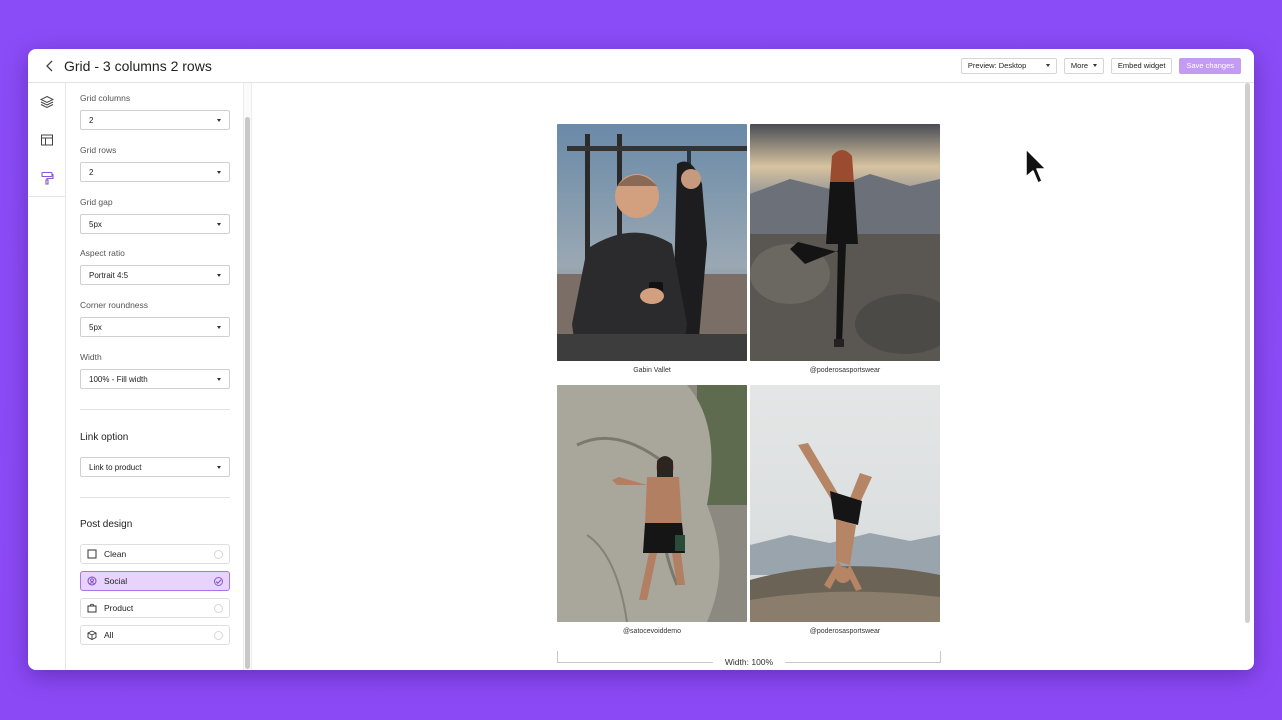  What do you see at coordinates (95, 224) in the screenshot?
I see `grid-gap-value: 5px` at bounding box center [95, 224].